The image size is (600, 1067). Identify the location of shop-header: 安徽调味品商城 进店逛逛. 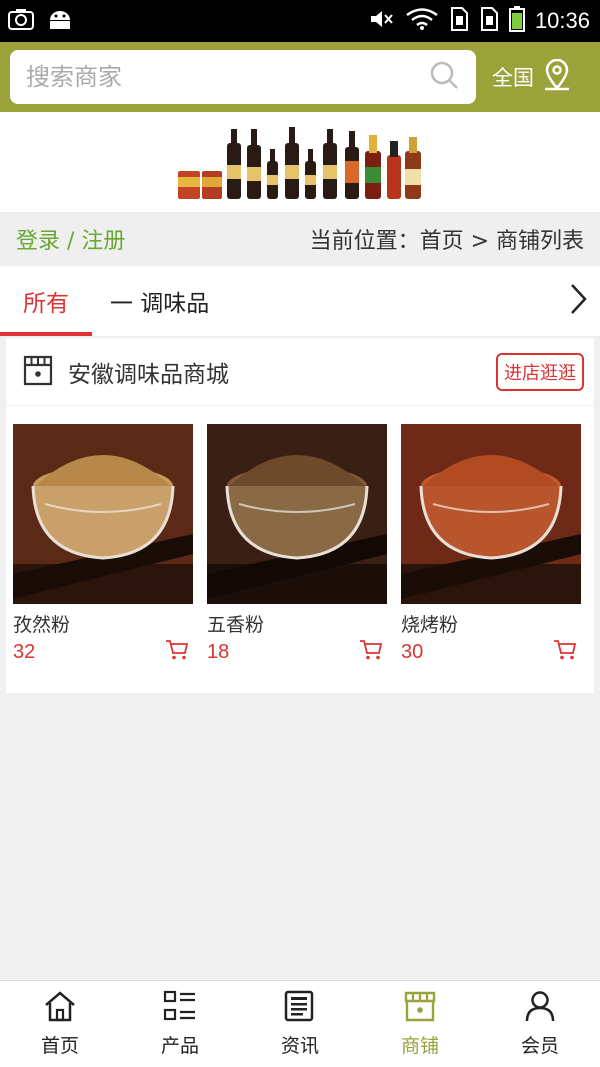
(300, 372).